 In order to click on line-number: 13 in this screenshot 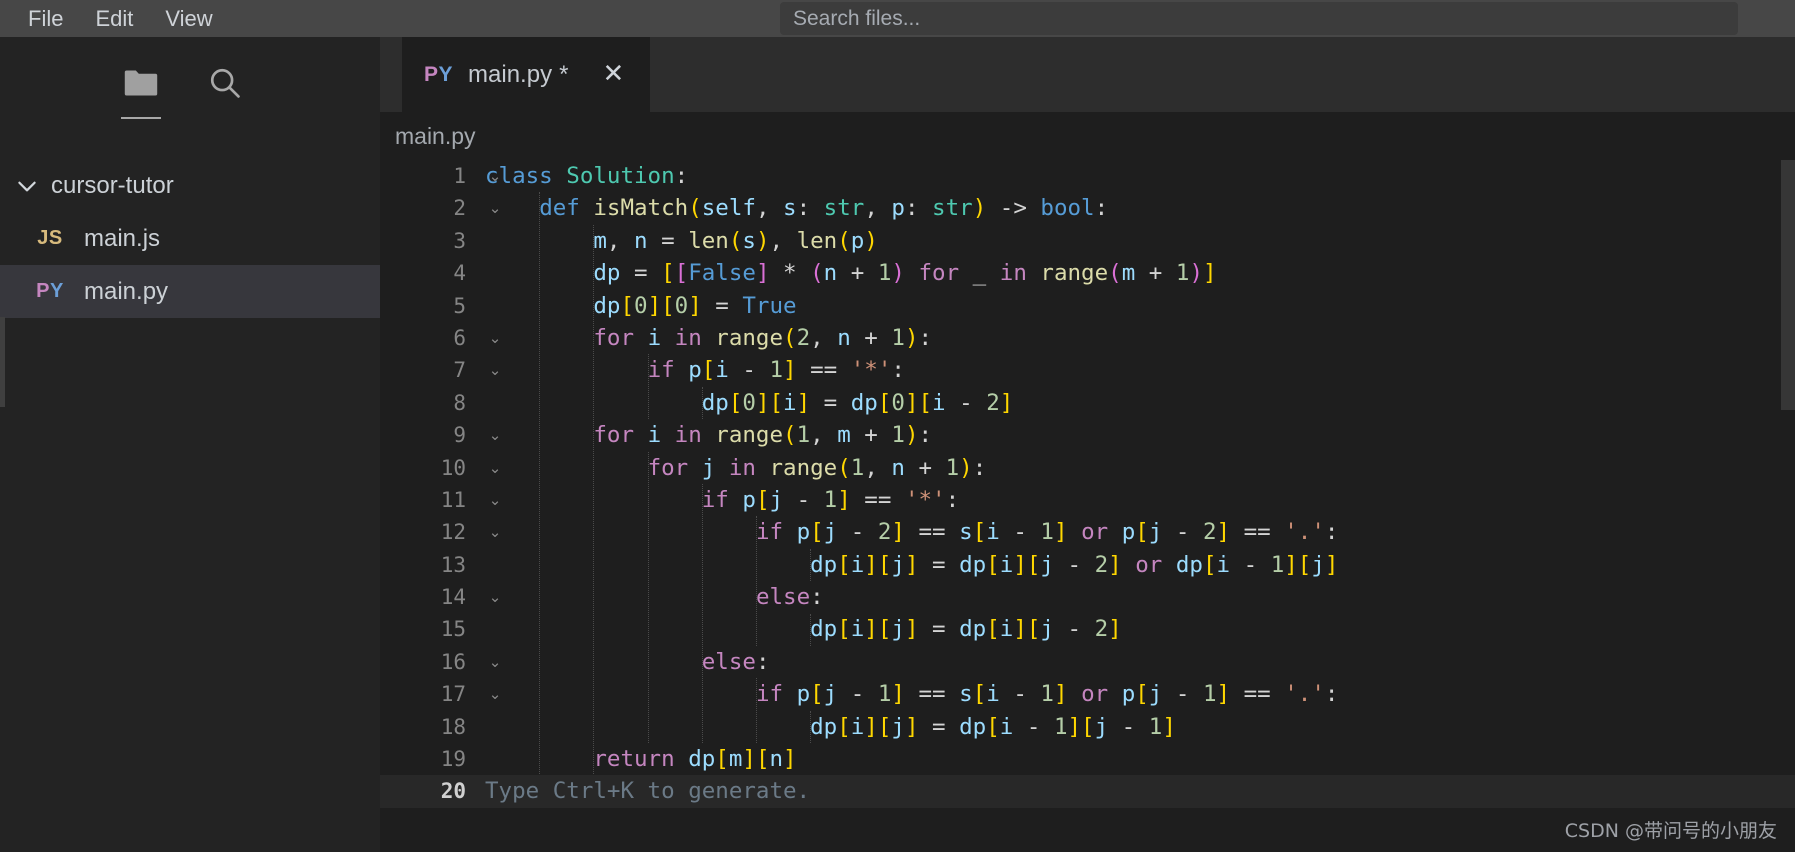, I will do `click(453, 564)`.